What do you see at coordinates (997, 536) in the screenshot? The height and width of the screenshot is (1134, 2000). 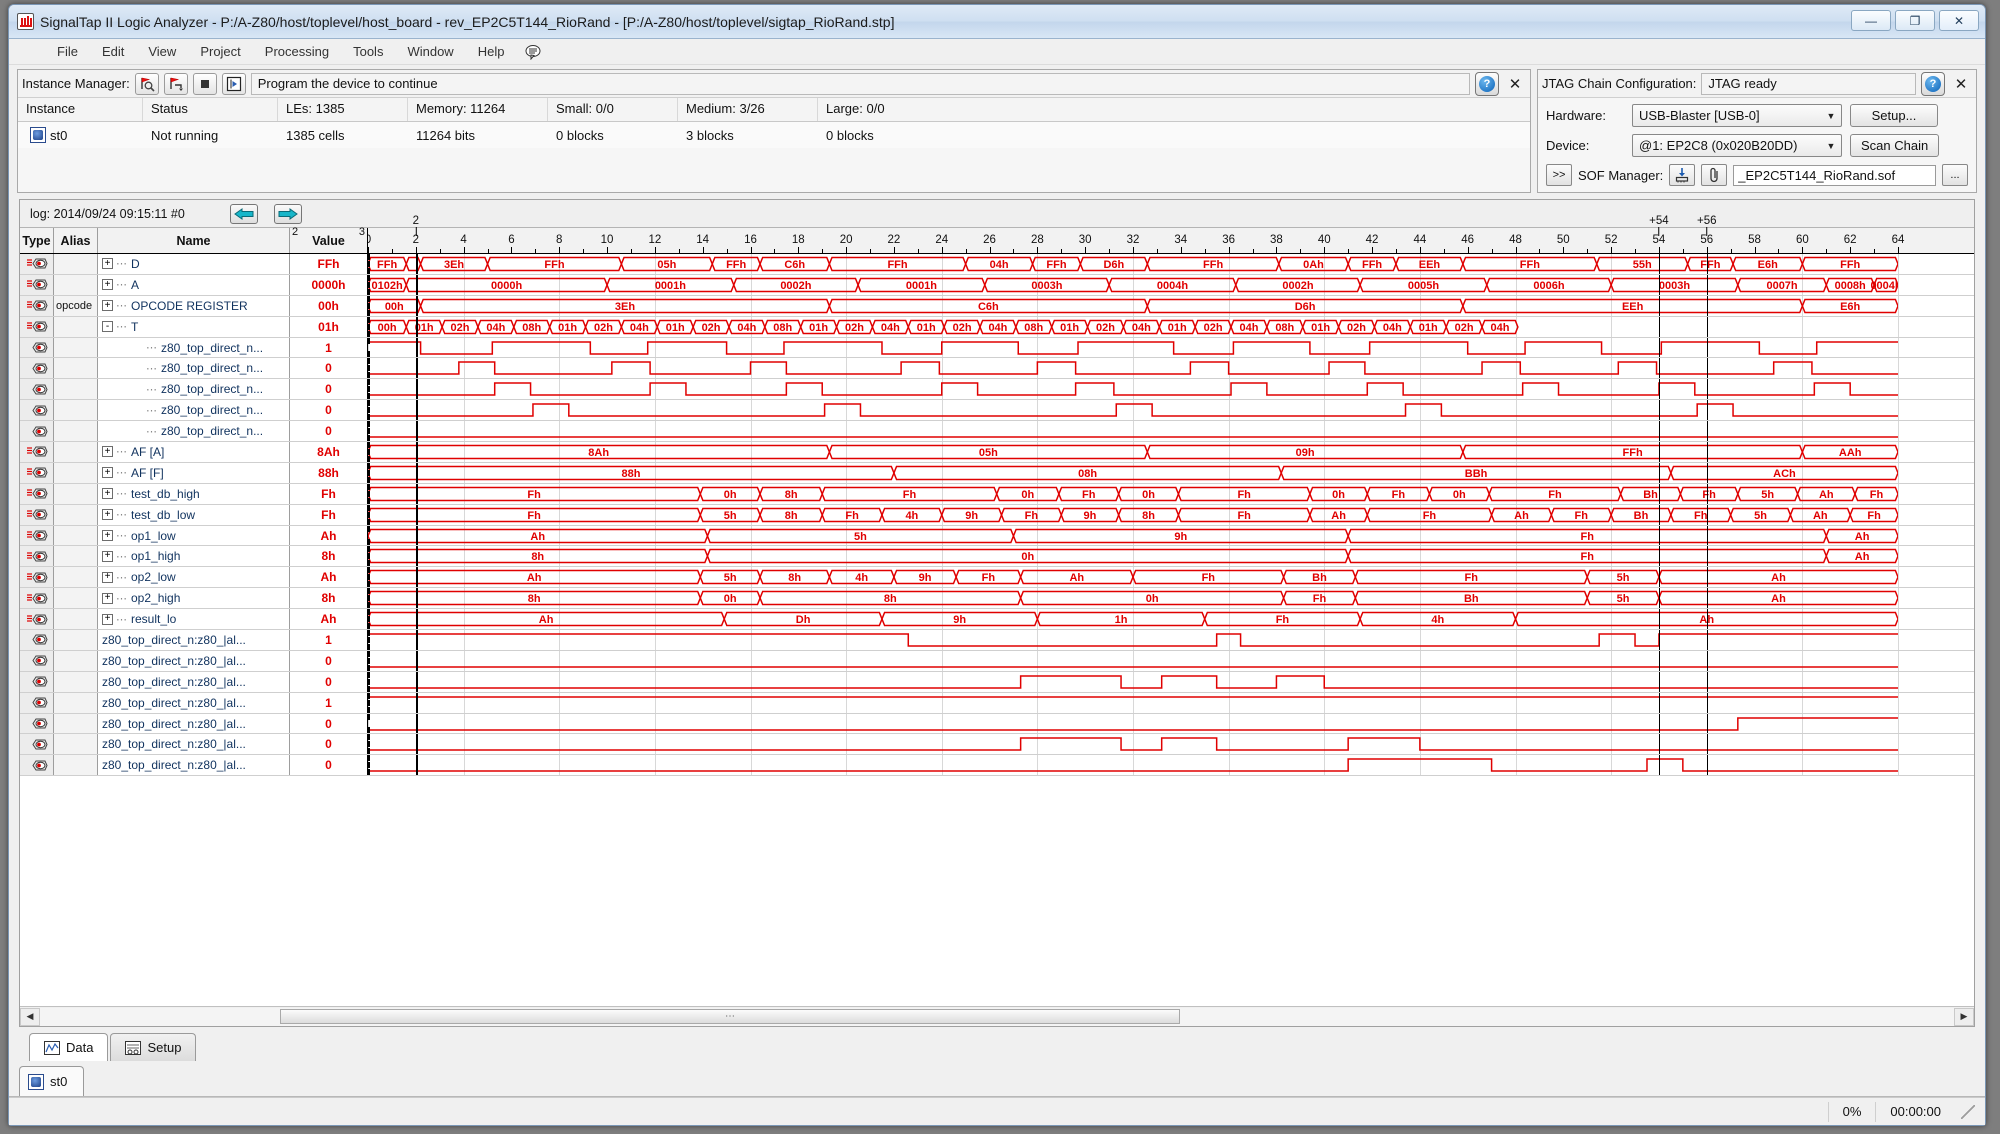 I see `signal-row: + ⋯ op1_low Ah Ah 5h 9h Fh Ah` at bounding box center [997, 536].